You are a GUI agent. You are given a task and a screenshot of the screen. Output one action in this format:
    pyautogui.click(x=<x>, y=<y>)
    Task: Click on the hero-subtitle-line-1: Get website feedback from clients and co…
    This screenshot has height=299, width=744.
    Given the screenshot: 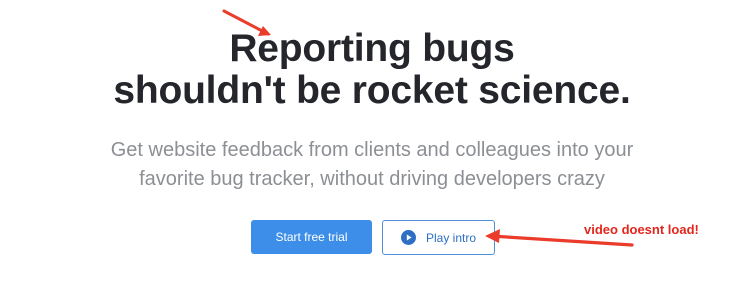 What is the action you would take?
    pyautogui.click(x=372, y=150)
    